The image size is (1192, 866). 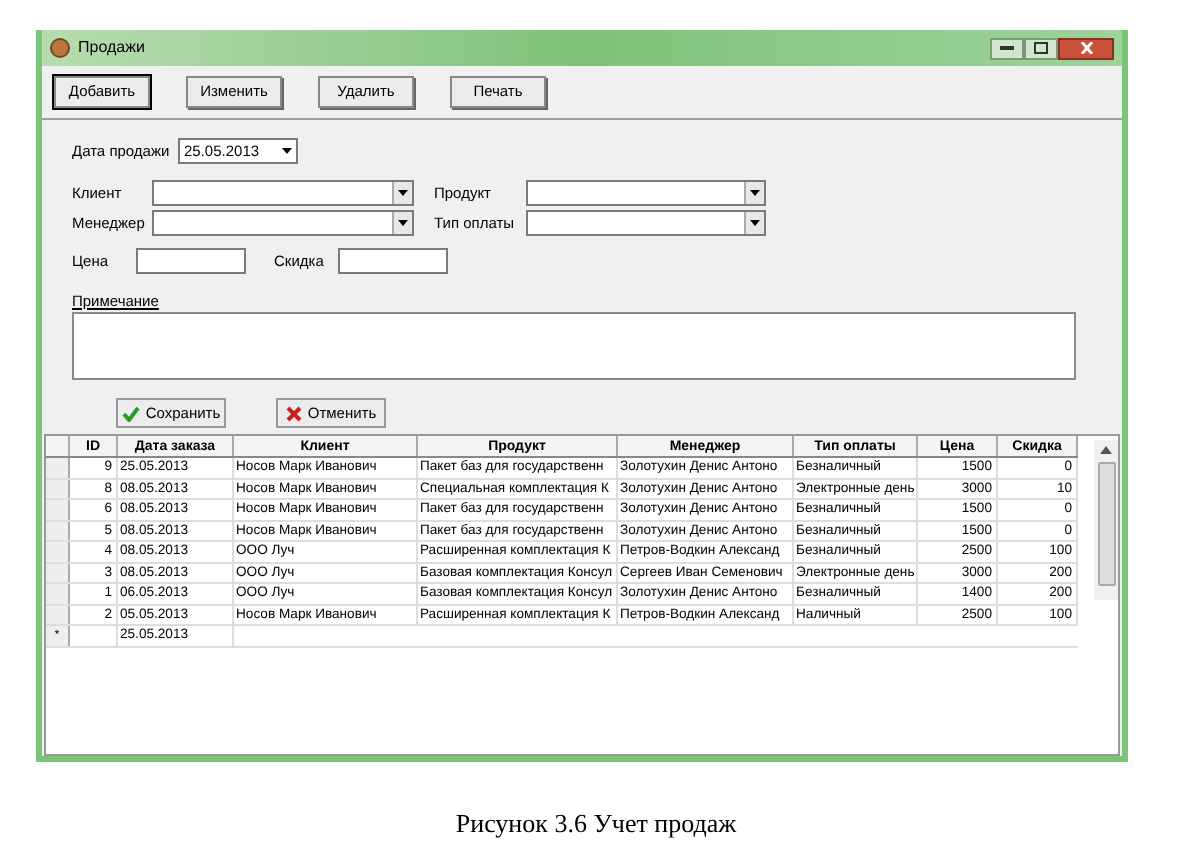 I want to click on checkmark-icon, so click(x=130, y=413).